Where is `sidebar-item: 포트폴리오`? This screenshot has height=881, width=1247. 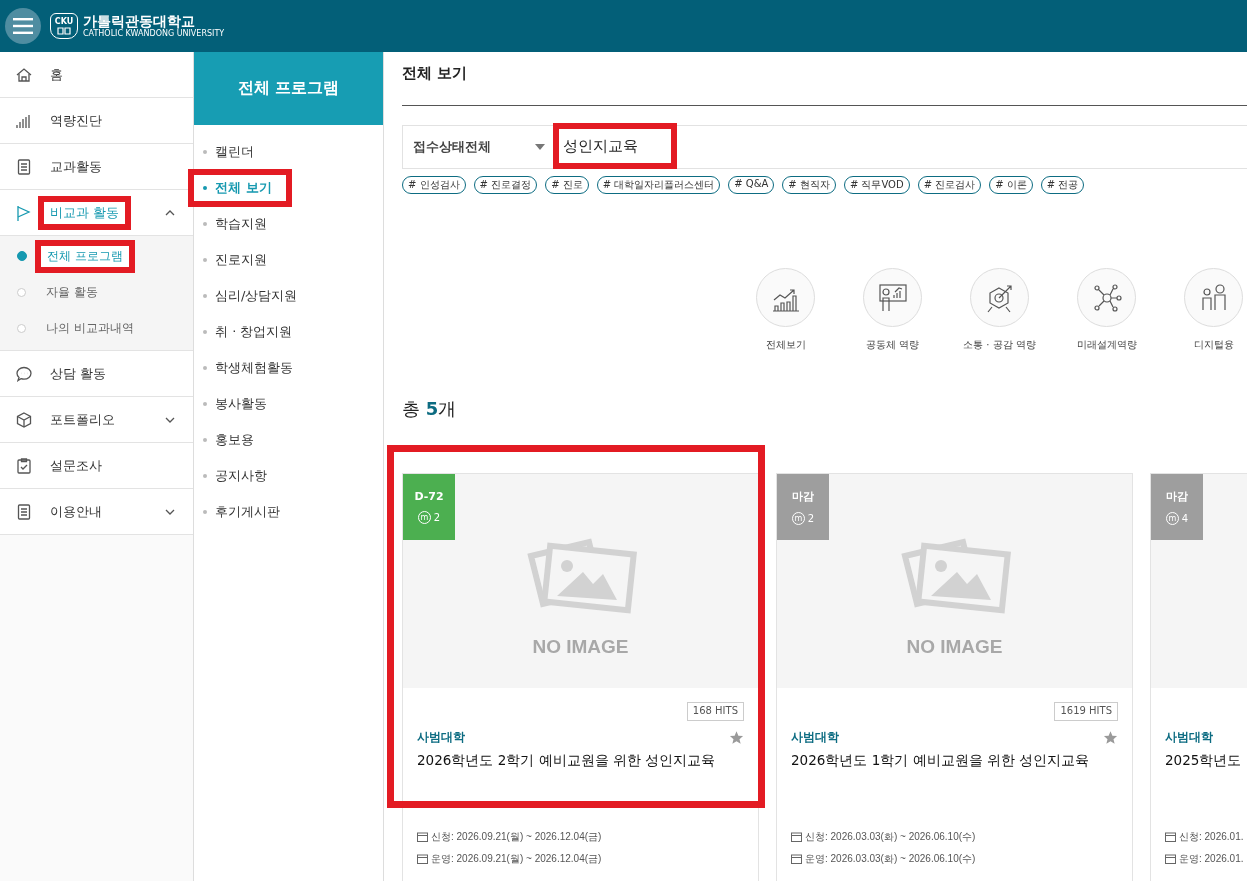
sidebar-item: 포트폴리오 is located at coordinates (96, 420).